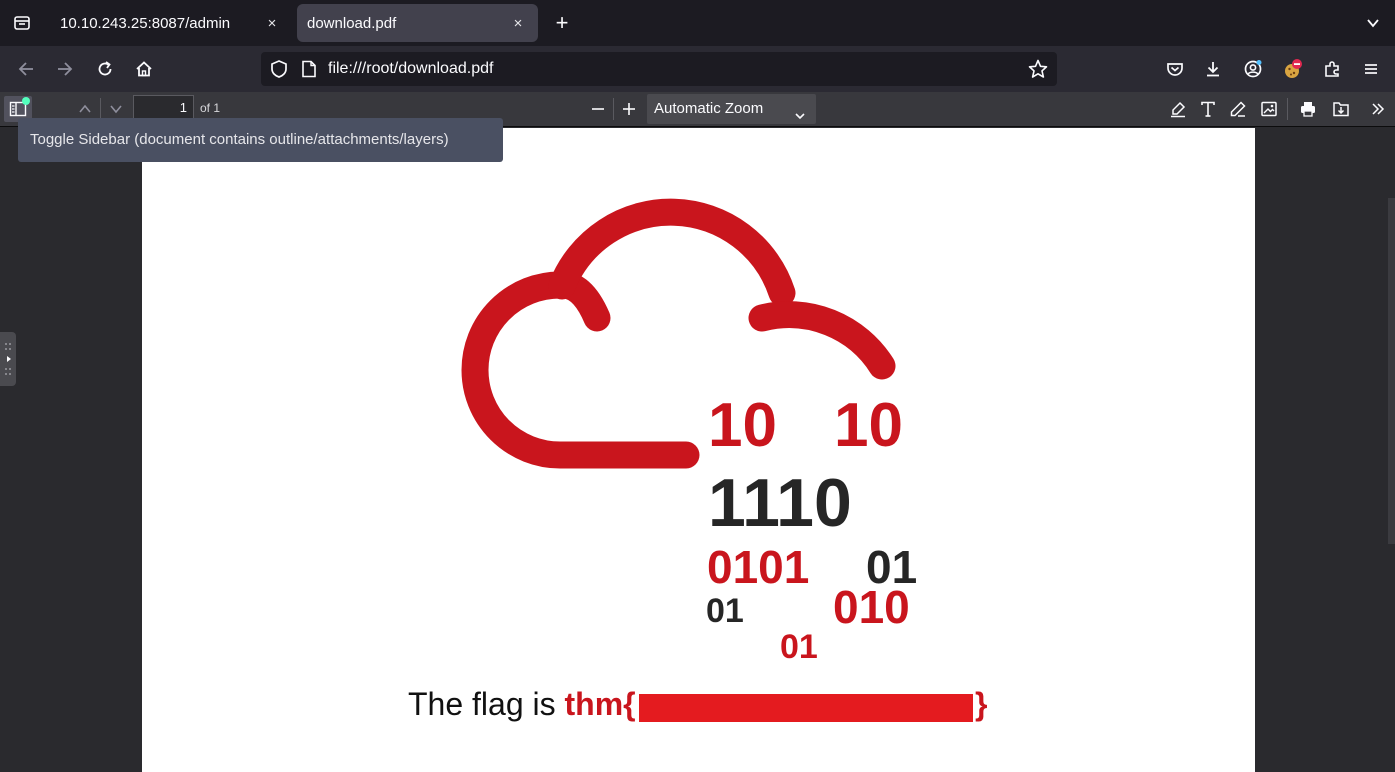  What do you see at coordinates (1253, 69) in the screenshot?
I see `account-icon` at bounding box center [1253, 69].